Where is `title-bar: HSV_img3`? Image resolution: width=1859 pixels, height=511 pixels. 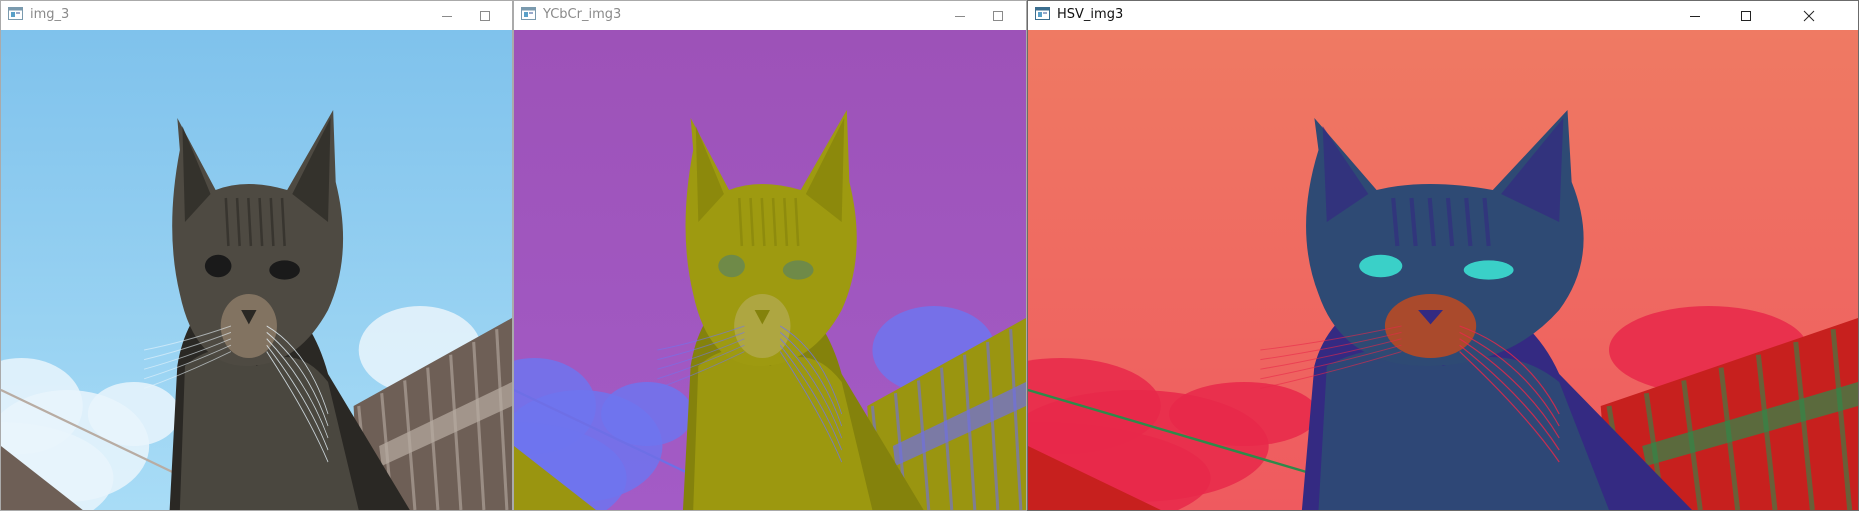
title-bar: HSV_img3 is located at coordinates (1443, 15).